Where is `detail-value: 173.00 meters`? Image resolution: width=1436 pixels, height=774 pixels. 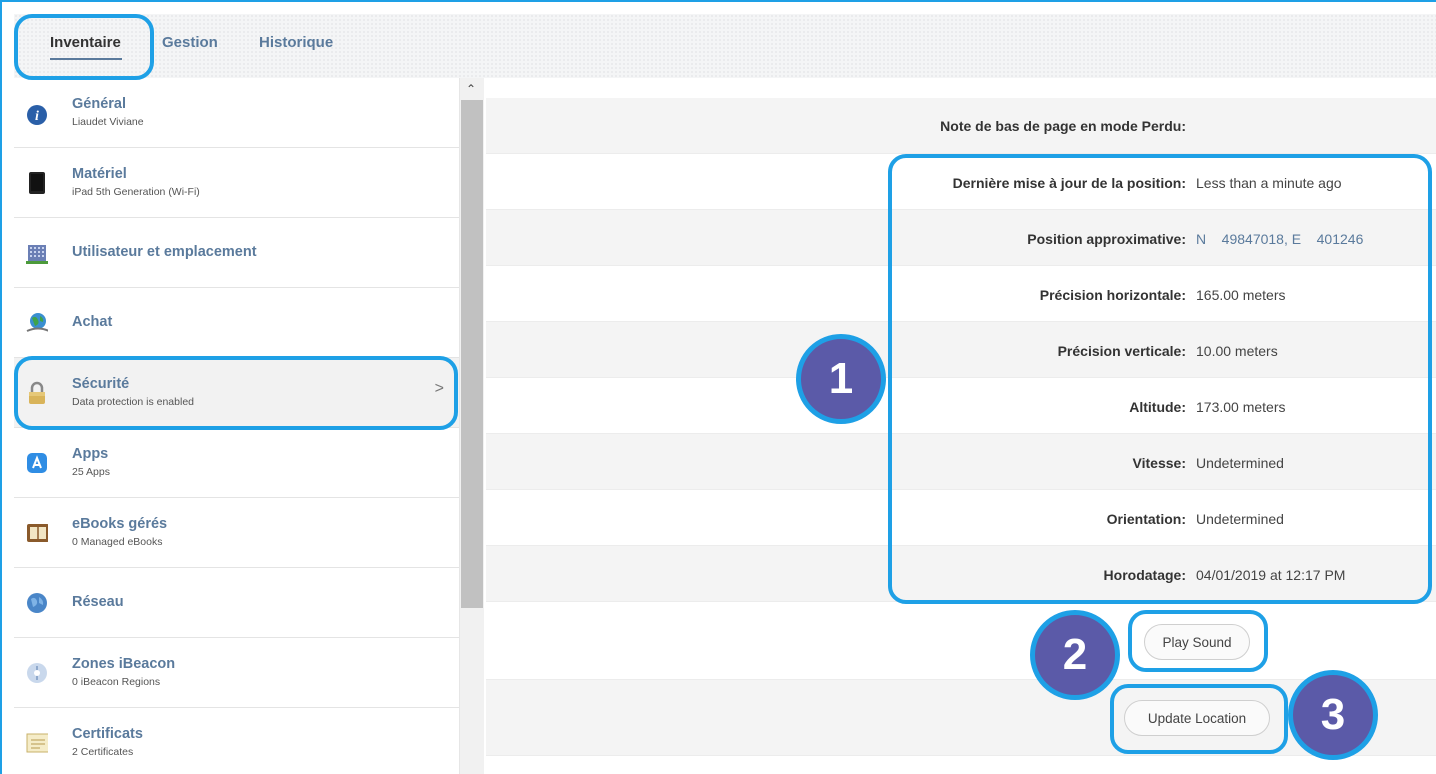
detail-value: 173.00 meters is located at coordinates (1241, 407).